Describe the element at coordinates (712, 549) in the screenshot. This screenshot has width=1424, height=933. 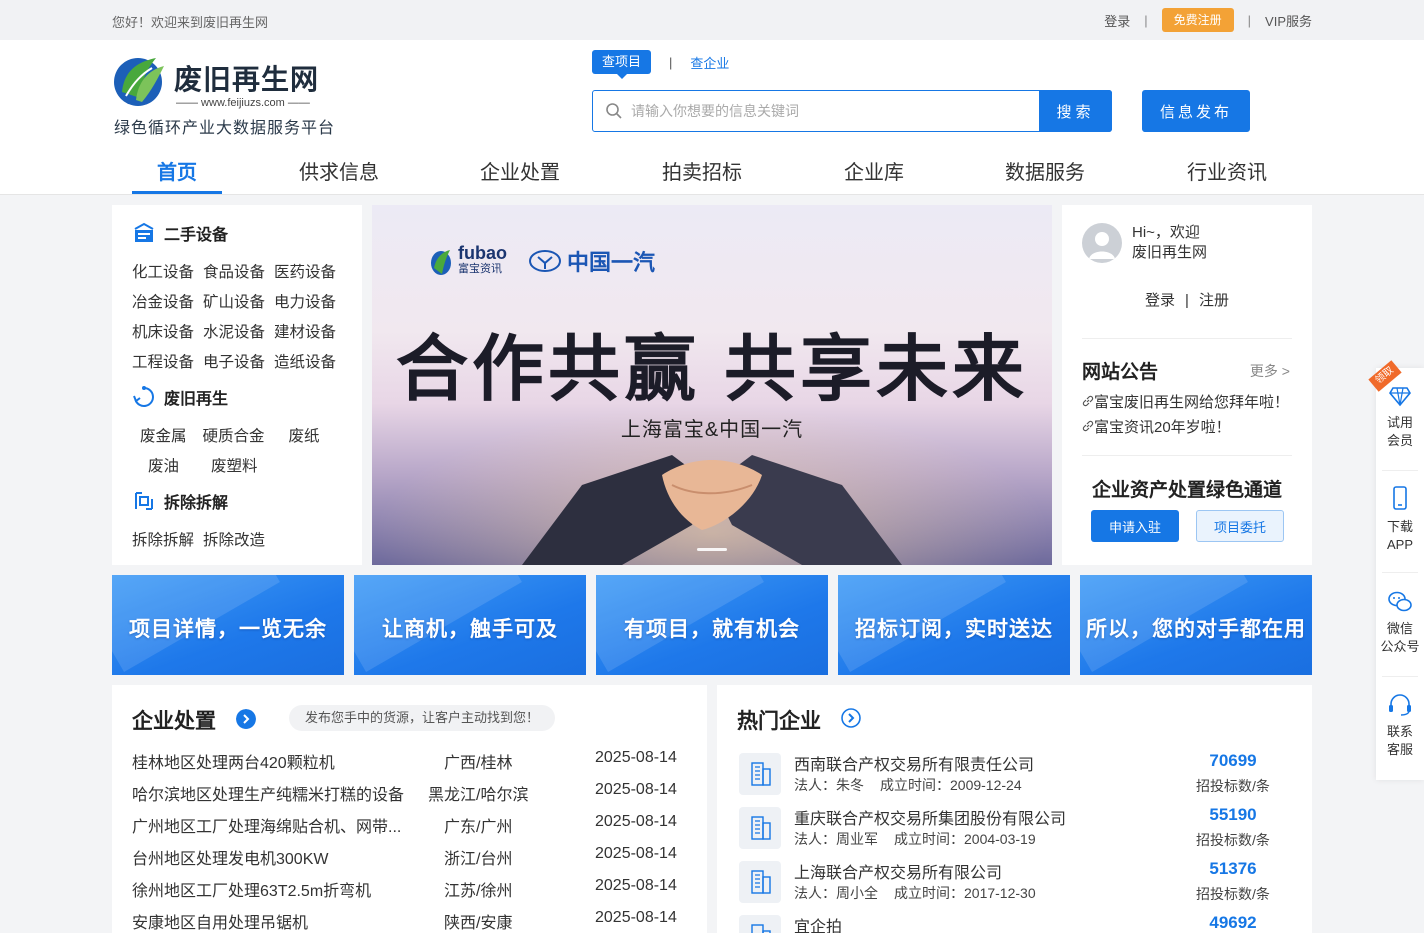
I see `carousel-indicator` at that location.